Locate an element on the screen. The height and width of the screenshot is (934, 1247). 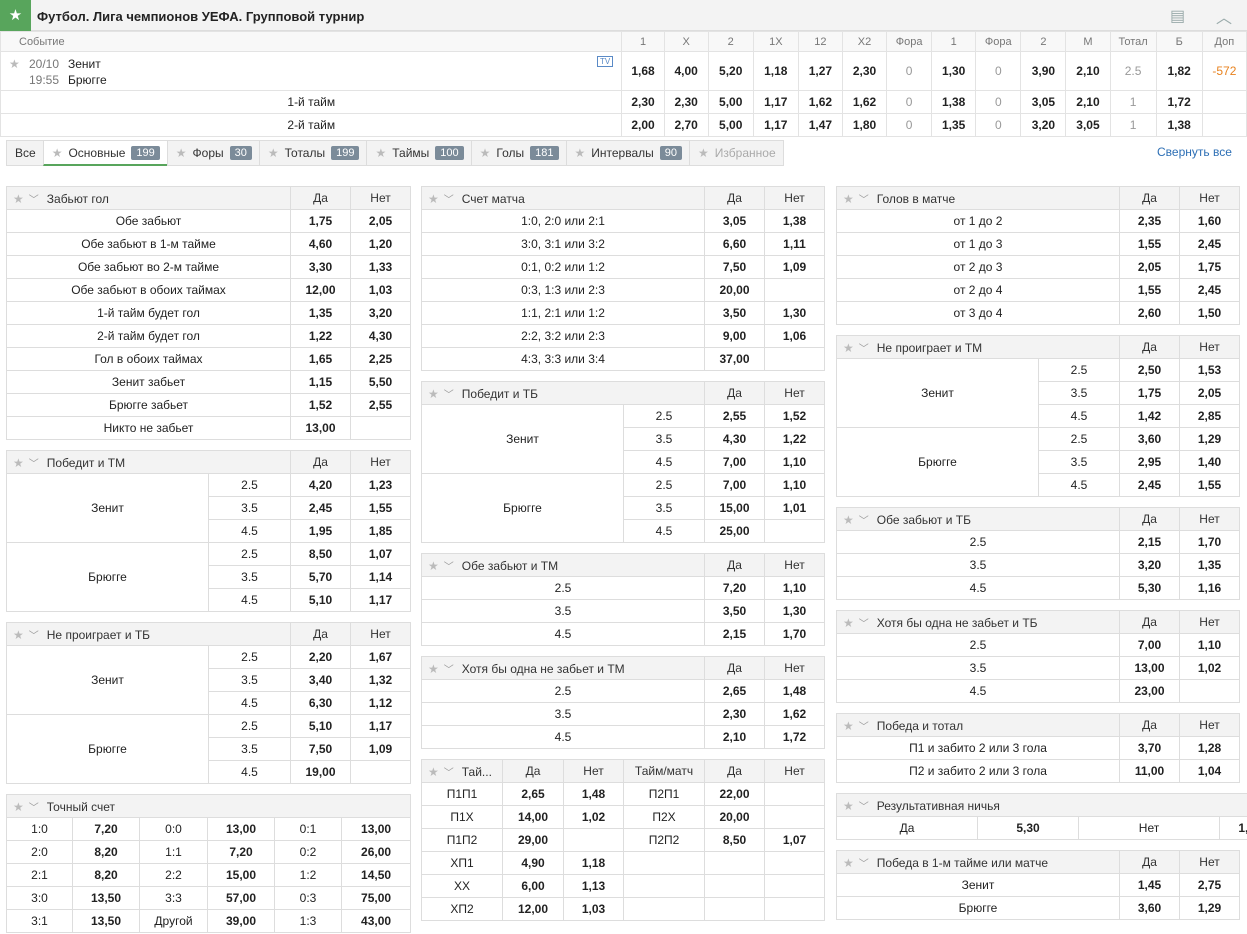
odds-no: 1,02 is located at coordinates (1209, 668).